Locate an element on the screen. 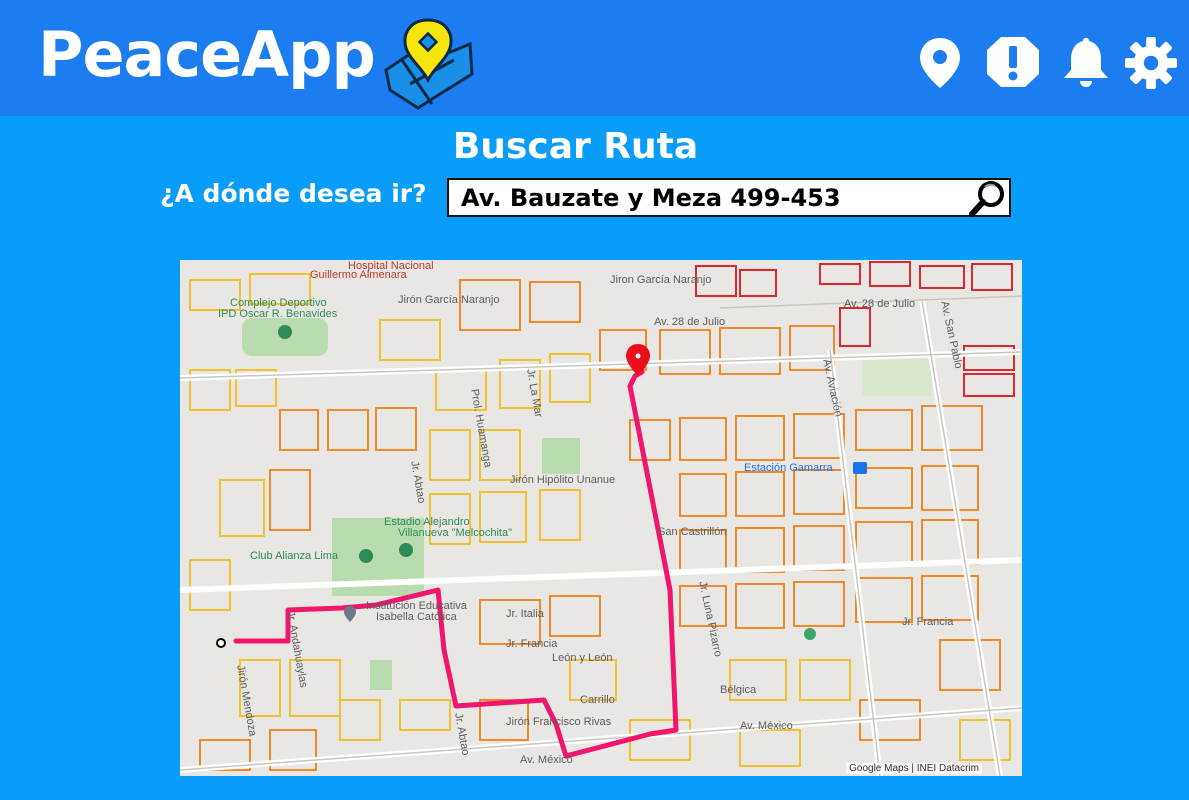 This screenshot has height=800, width=1189. map-label-garcia: Jirón García Naranjo is located at coordinates (449, 300).